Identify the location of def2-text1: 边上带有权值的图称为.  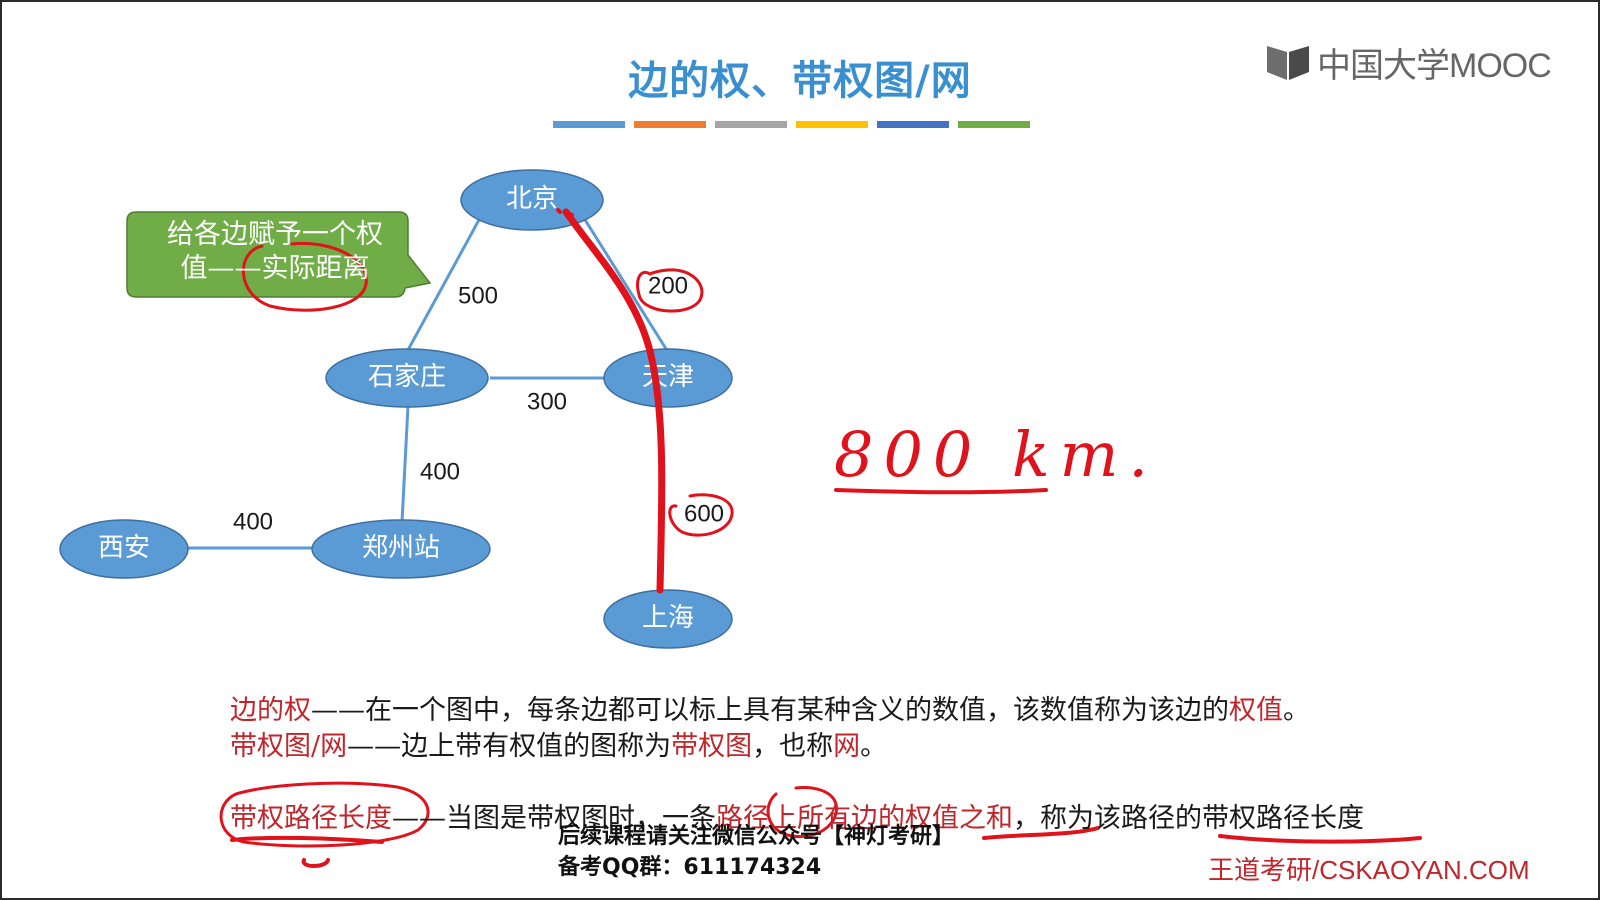
(536, 746).